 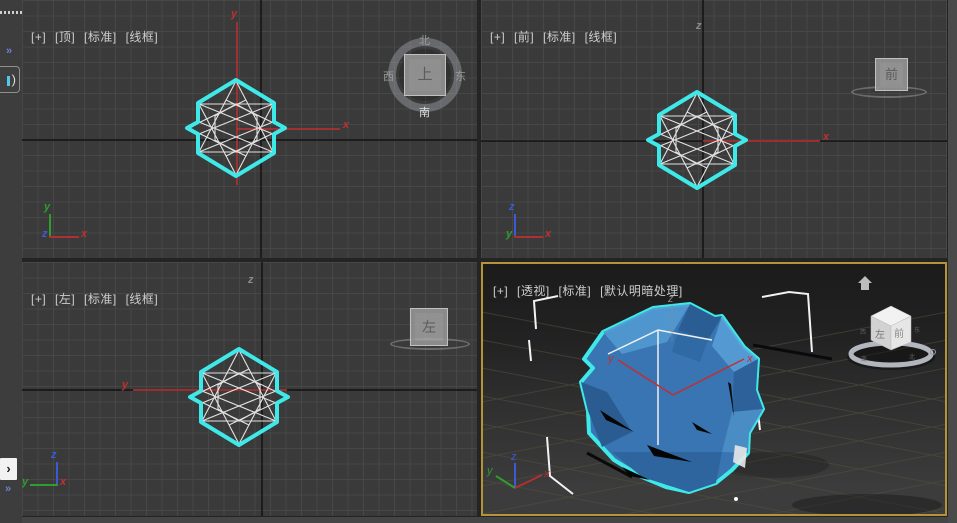 What do you see at coordinates (424, 112) in the screenshot?
I see `compass-south: 南` at bounding box center [424, 112].